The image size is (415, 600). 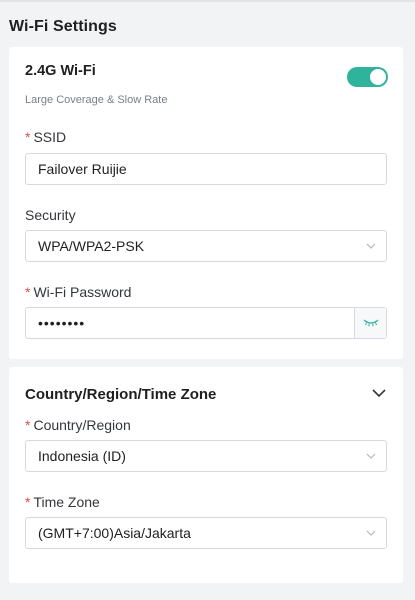 I want to click on security-label: Security, so click(x=50, y=215).